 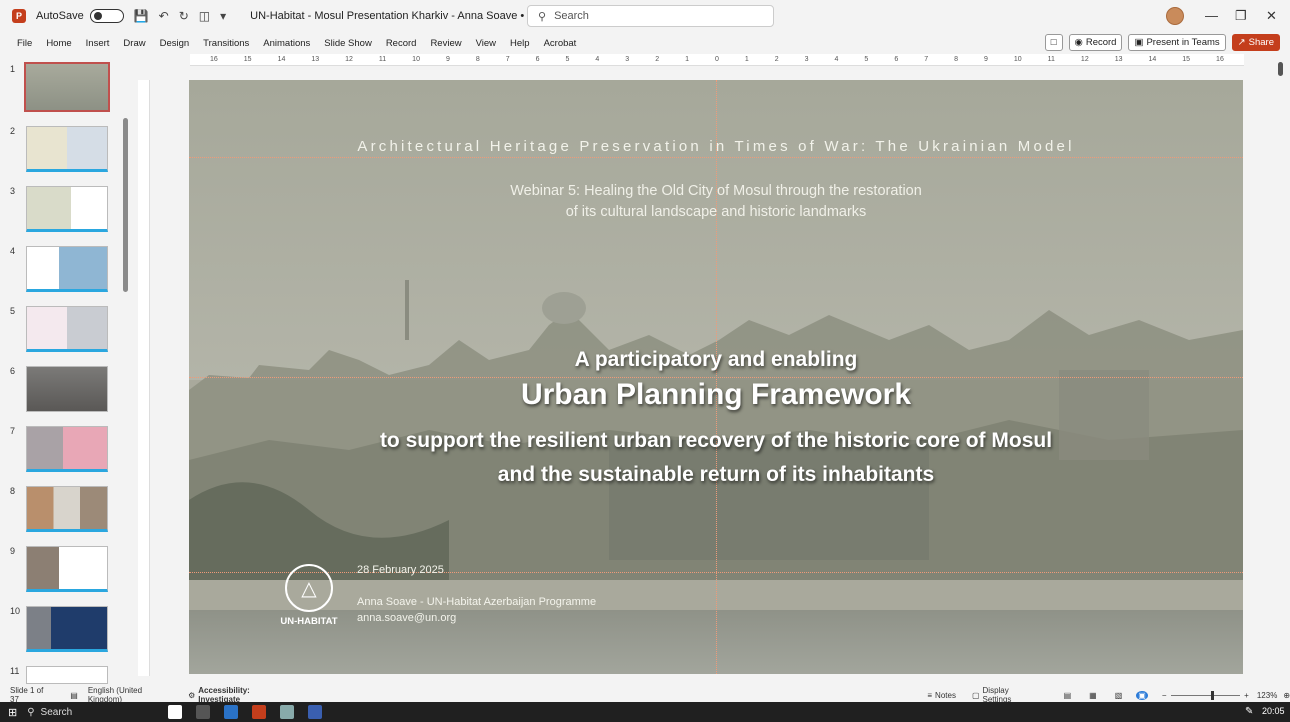 I want to click on zoom-level: 123%, so click(x=1267, y=695).